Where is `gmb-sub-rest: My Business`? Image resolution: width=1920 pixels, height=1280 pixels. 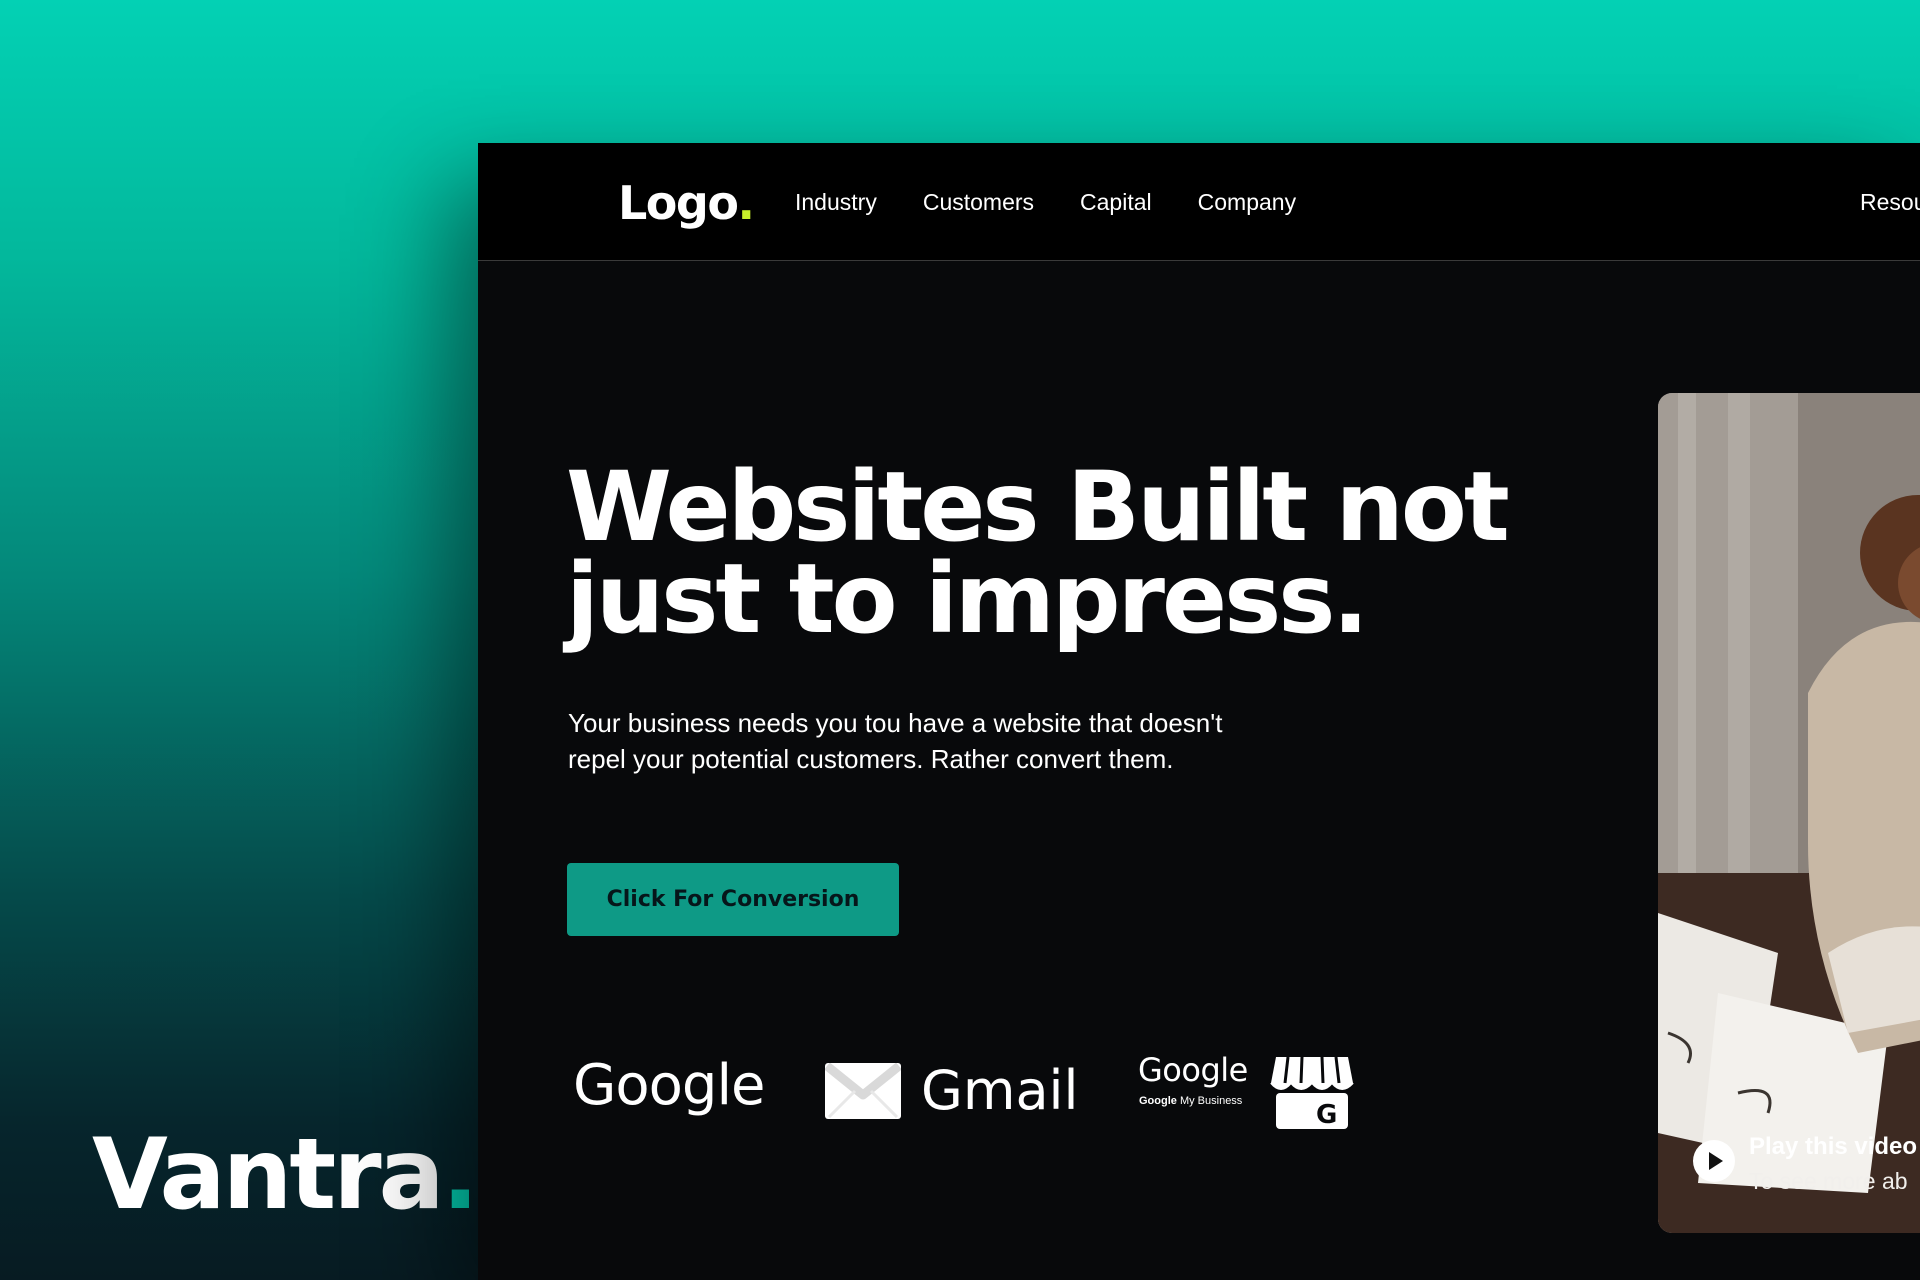
gmb-sub-rest: My Business is located at coordinates (1211, 1101).